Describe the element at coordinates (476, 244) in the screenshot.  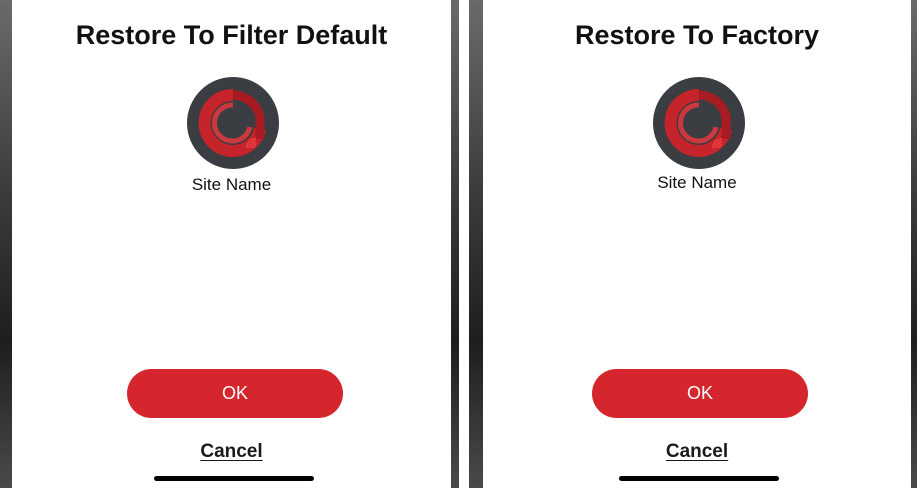
I see `device-frame-right-inner` at that location.